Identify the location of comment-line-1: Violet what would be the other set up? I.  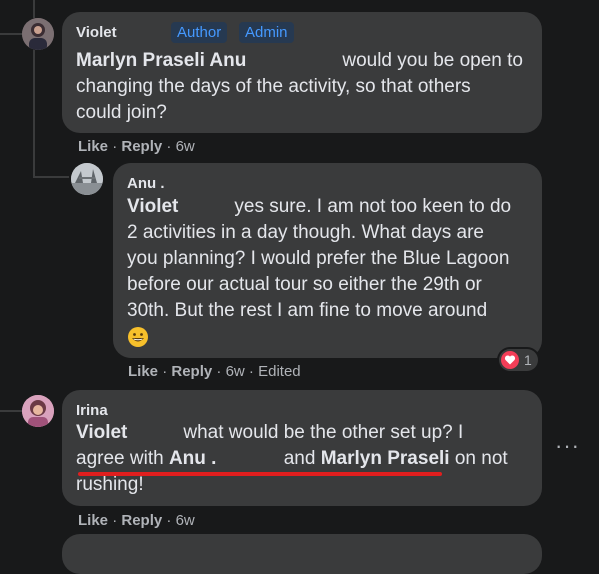
(306, 433).